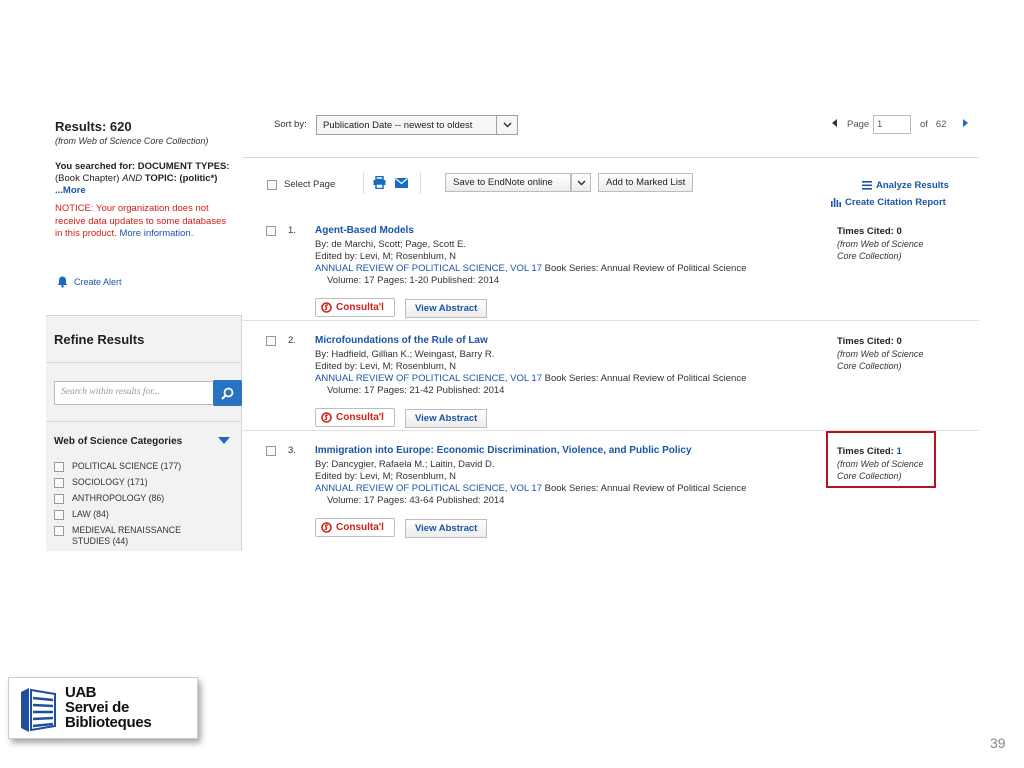  I want to click on category-item: SOCIOLOGY (171), so click(146, 482).